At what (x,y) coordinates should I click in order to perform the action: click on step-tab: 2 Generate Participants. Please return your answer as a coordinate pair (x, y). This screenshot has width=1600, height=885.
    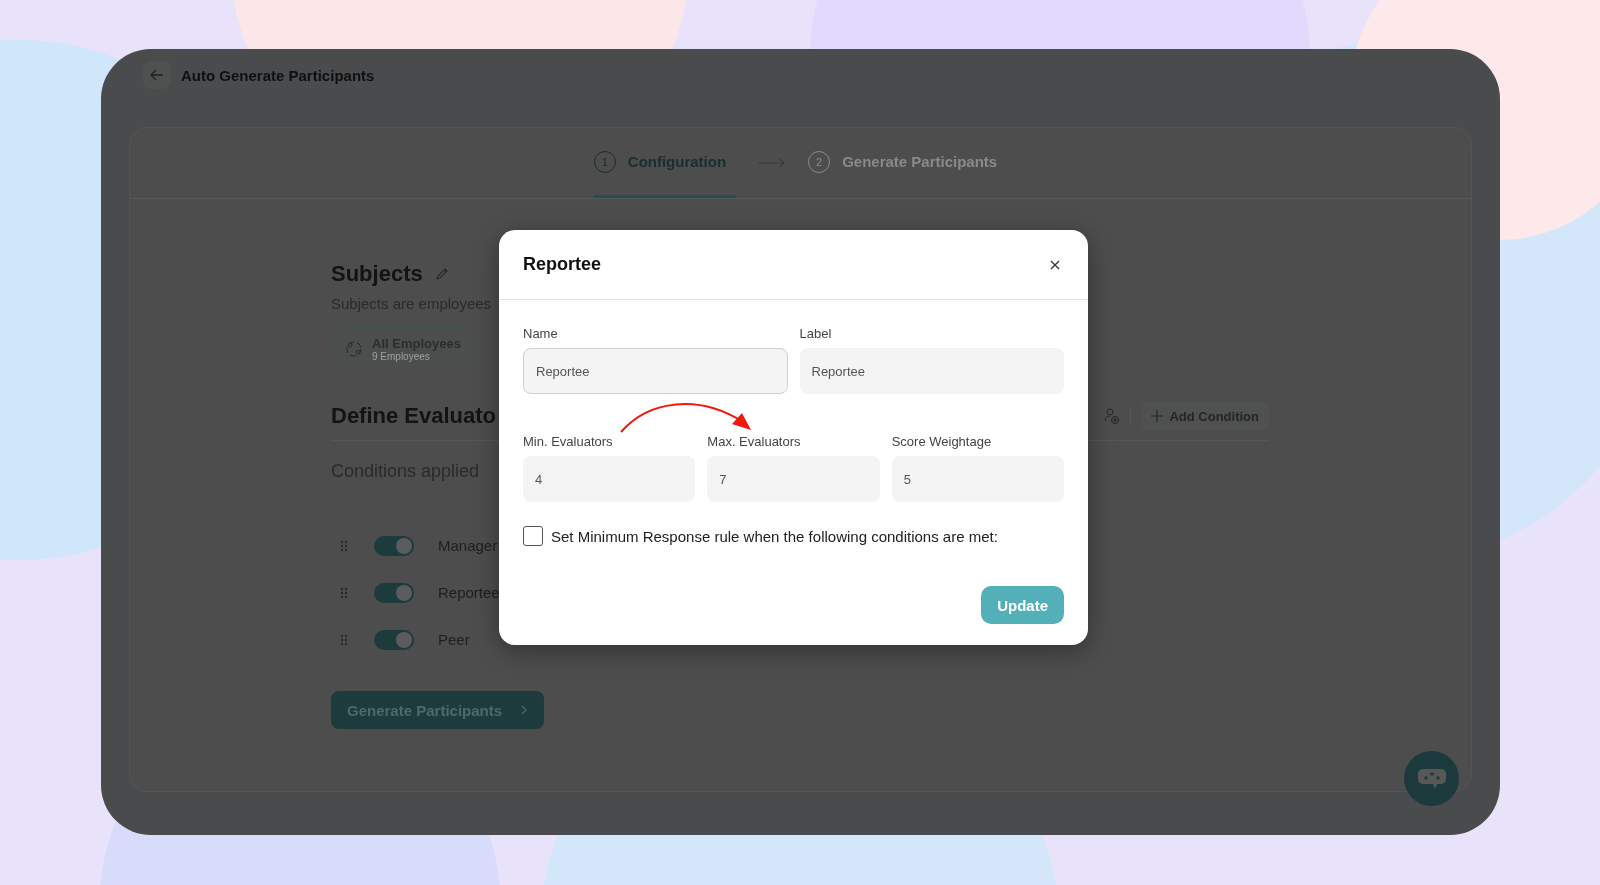
    Looking at the image, I should click on (908, 163).